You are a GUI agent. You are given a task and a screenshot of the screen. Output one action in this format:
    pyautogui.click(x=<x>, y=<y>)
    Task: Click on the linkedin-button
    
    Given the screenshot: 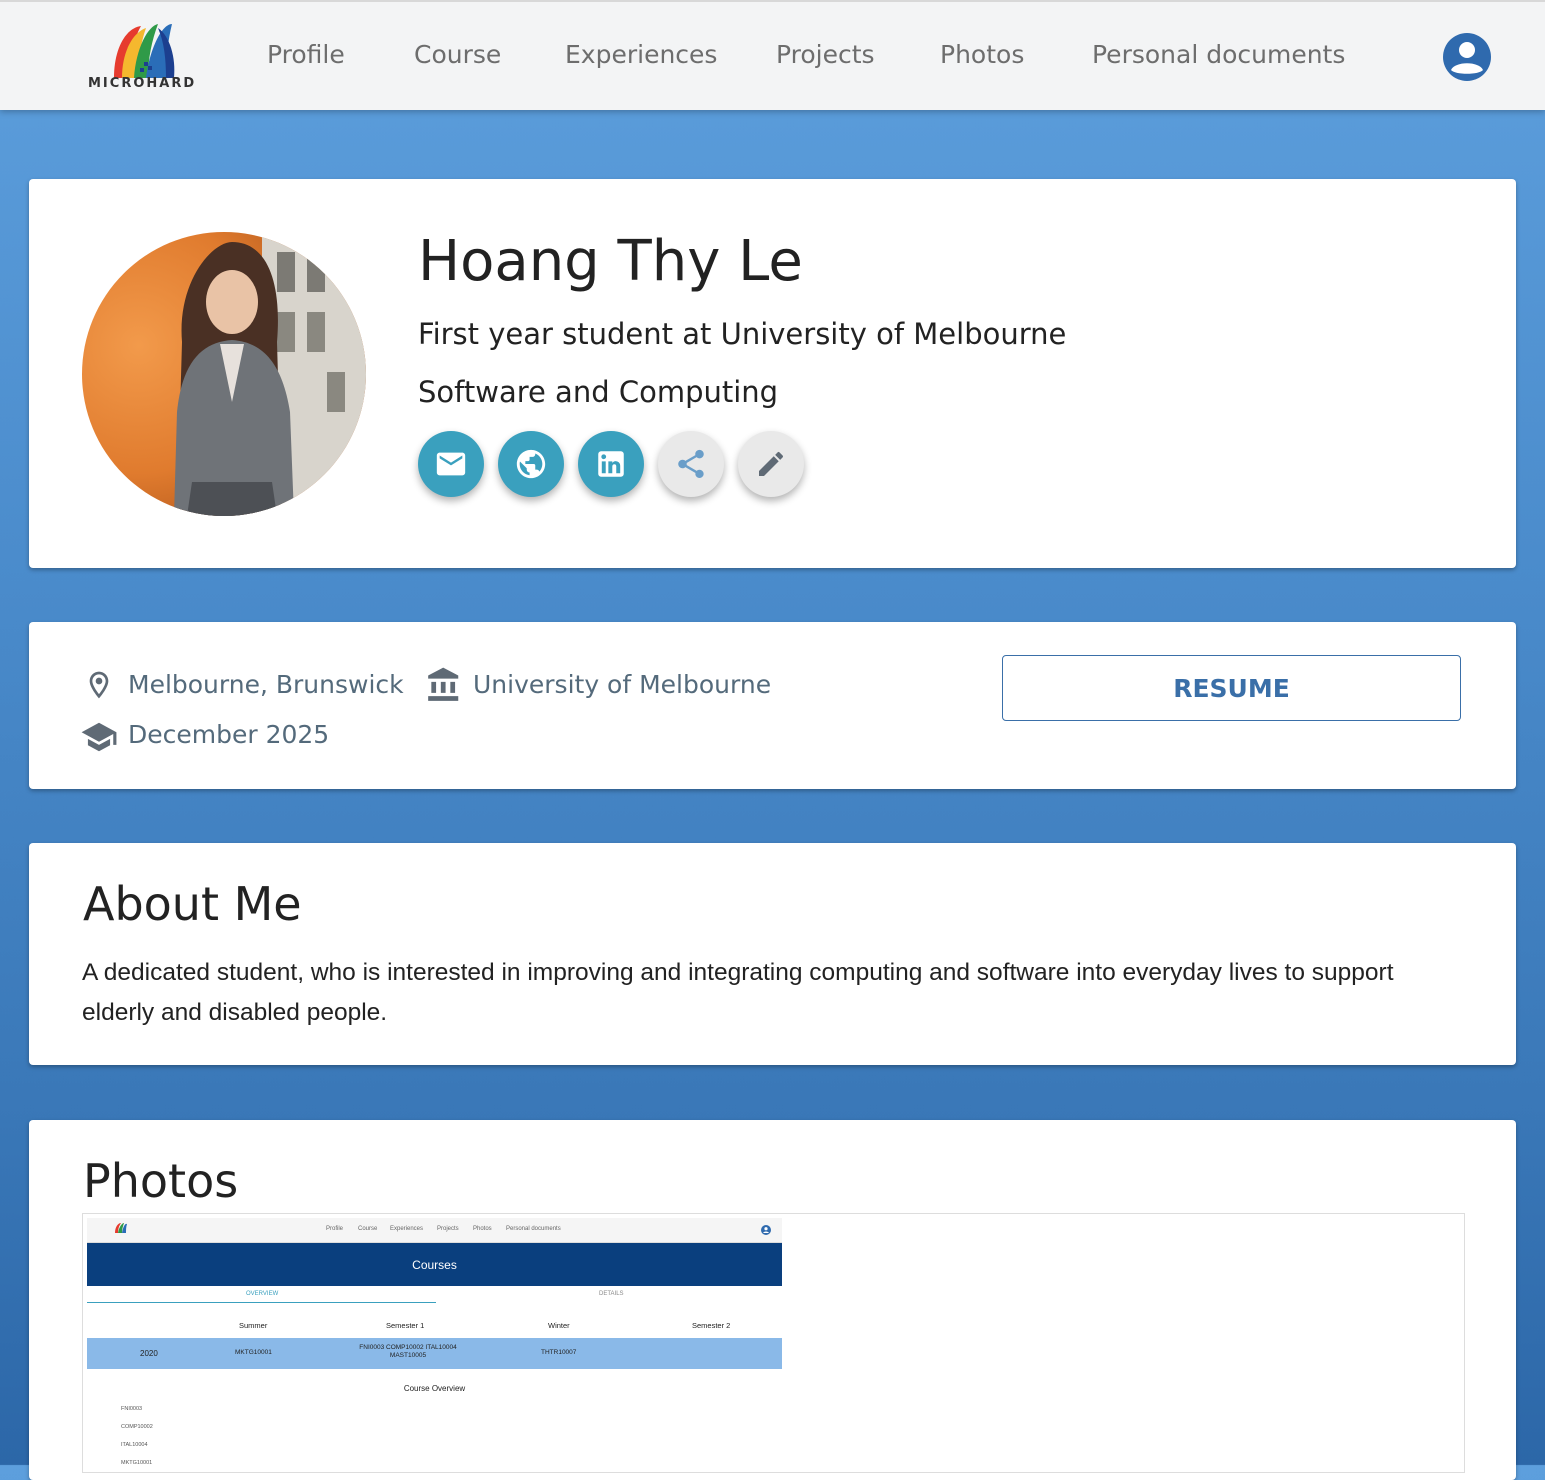 What is the action you would take?
    pyautogui.click(x=611, y=464)
    